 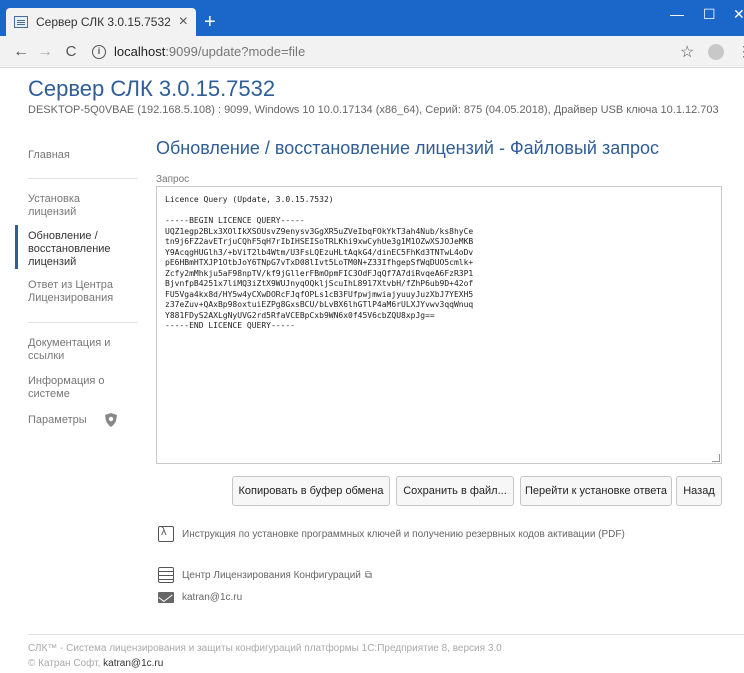 What do you see at coordinates (63, 420) in the screenshot?
I see `sidebar-item-settings: Параметры` at bounding box center [63, 420].